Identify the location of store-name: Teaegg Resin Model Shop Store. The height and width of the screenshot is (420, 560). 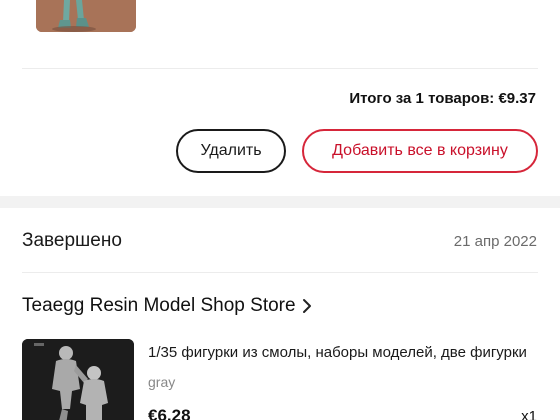
(159, 305).